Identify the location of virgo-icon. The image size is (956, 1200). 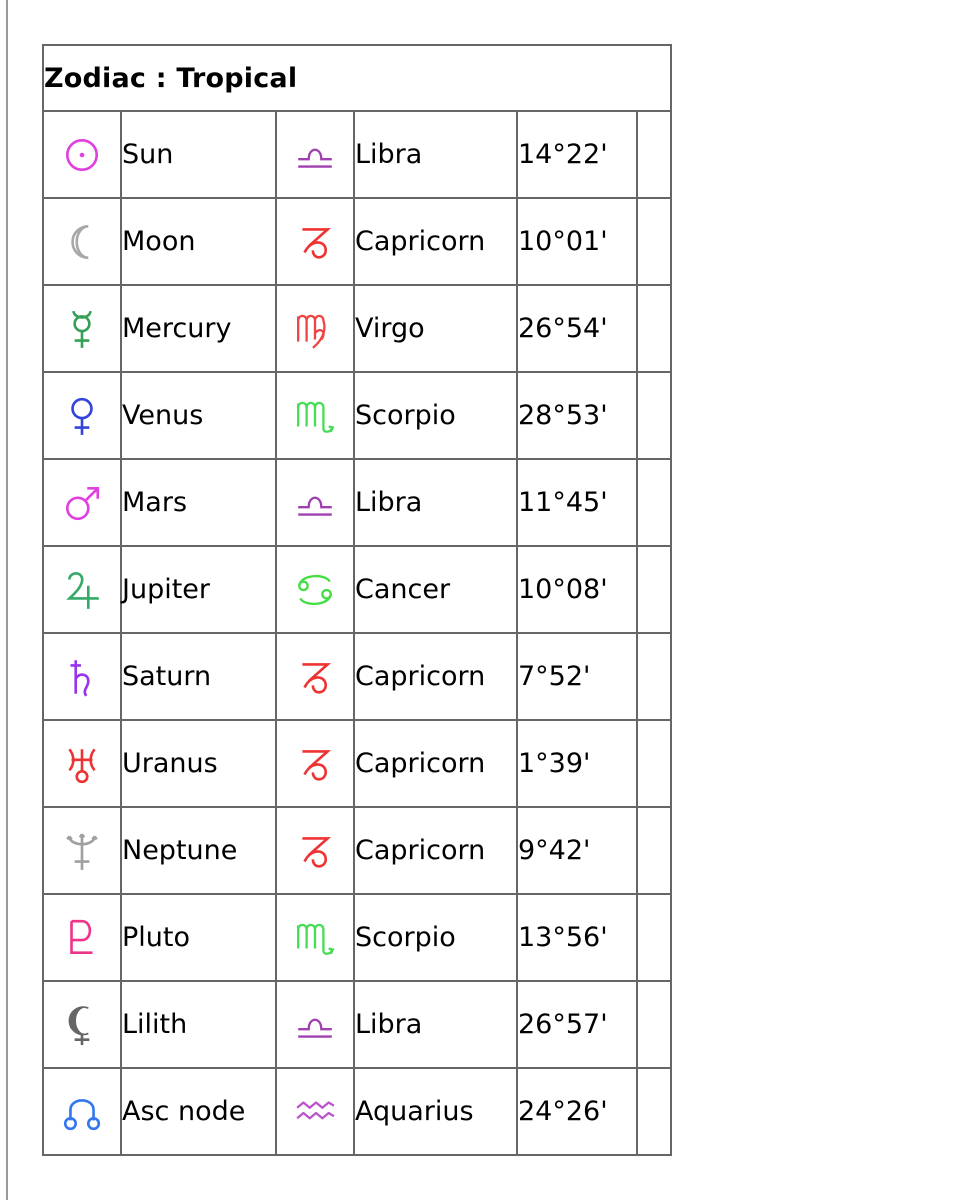
(315, 329).